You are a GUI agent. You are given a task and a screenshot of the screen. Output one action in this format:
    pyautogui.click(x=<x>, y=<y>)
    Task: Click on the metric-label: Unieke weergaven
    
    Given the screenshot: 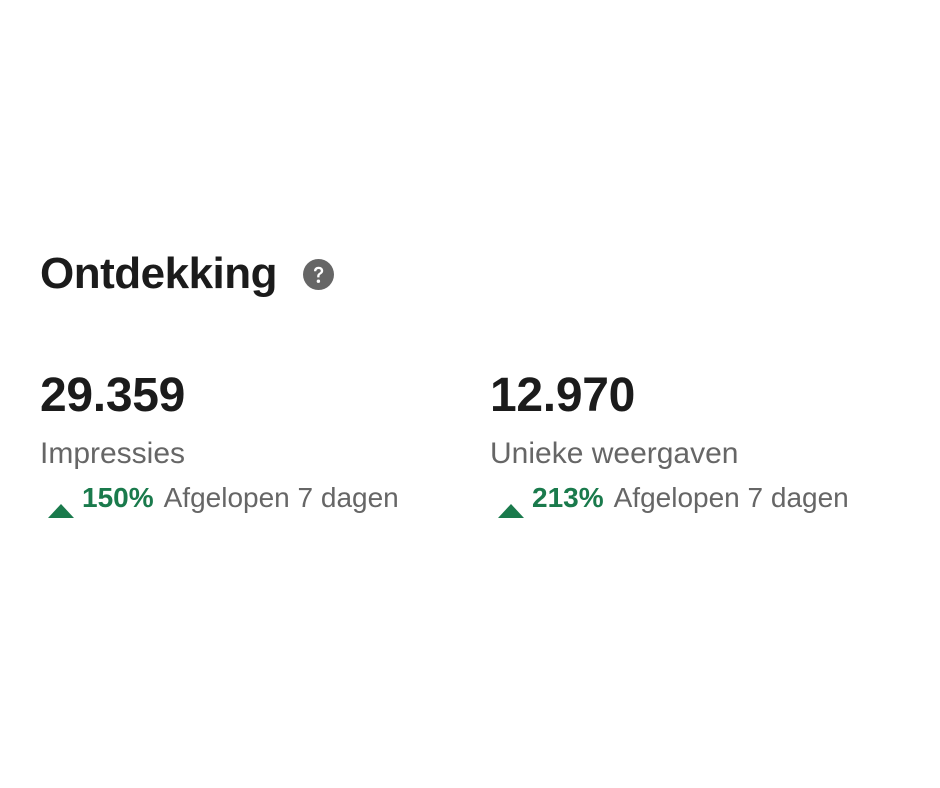 What is the action you would take?
    pyautogui.click(x=614, y=453)
    